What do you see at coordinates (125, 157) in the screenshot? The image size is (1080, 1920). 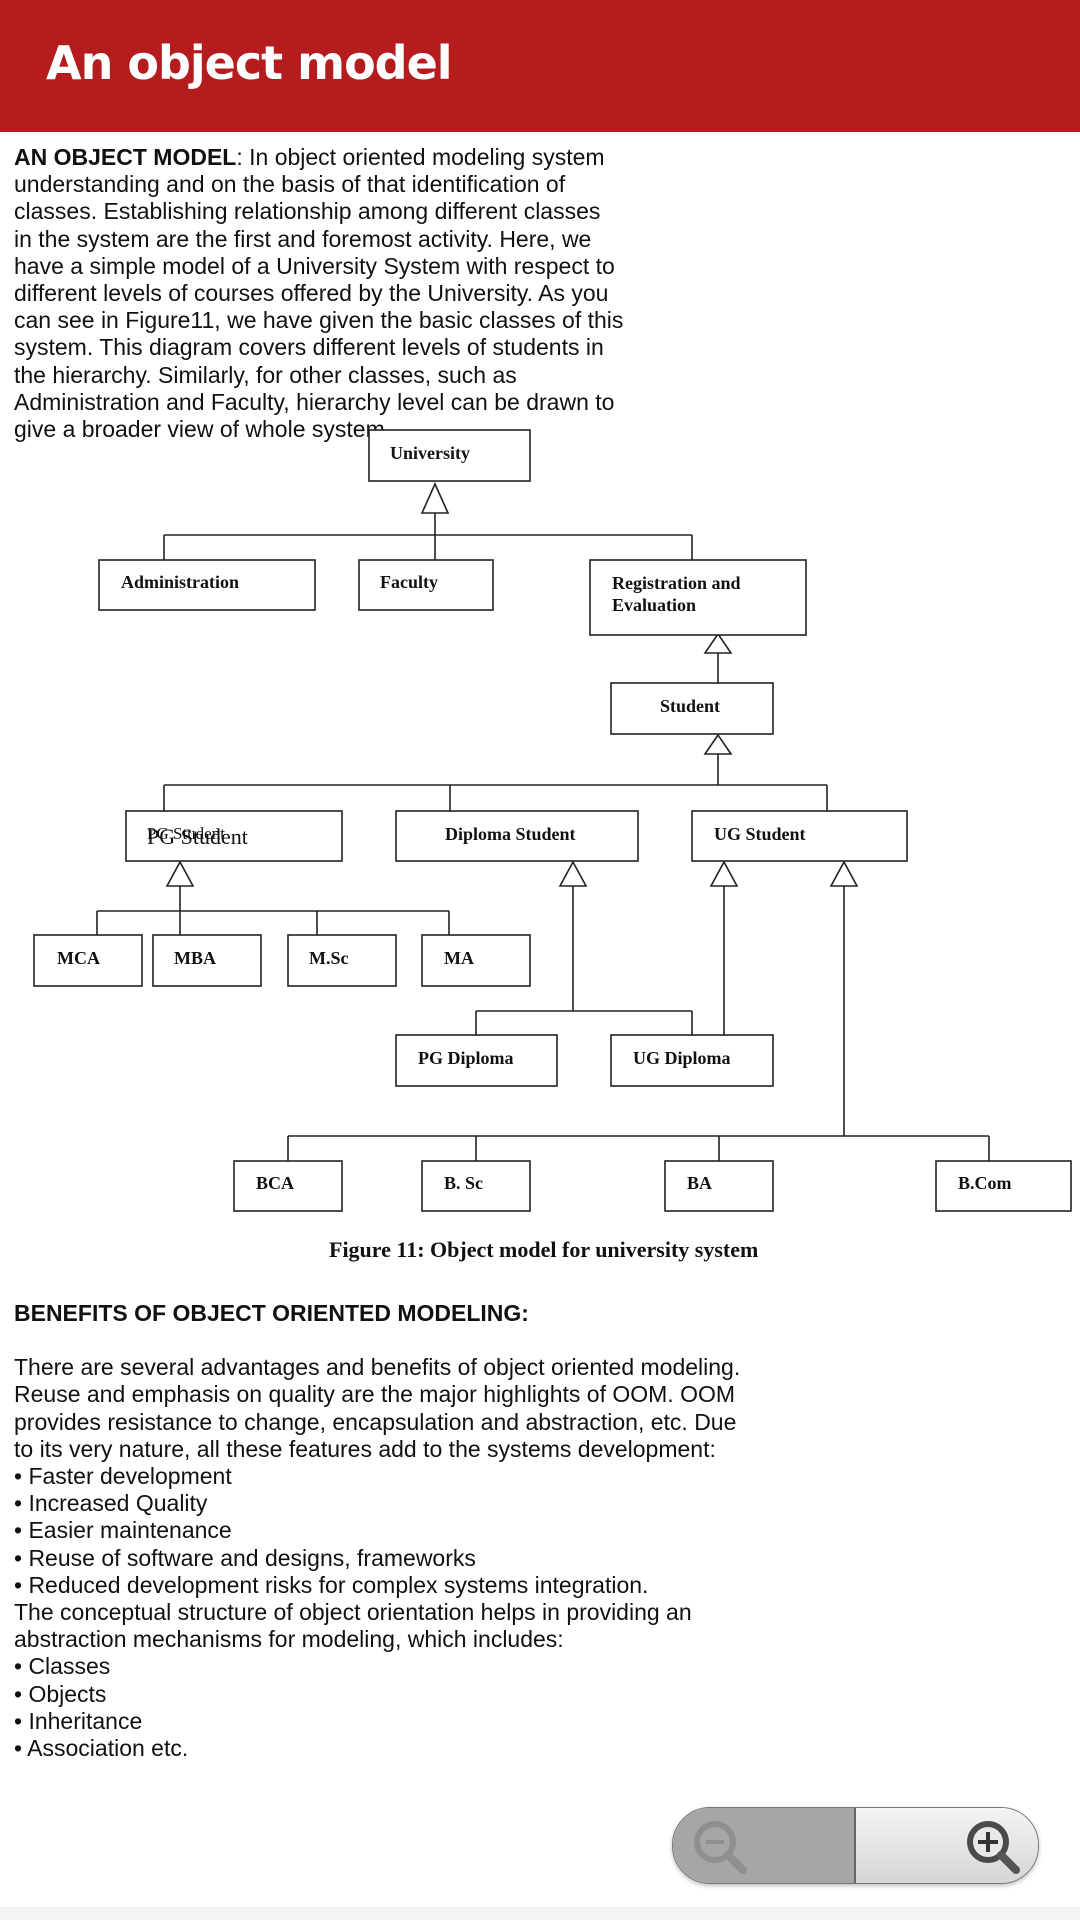 I see `intro-label: AN OBJECT MODEL` at bounding box center [125, 157].